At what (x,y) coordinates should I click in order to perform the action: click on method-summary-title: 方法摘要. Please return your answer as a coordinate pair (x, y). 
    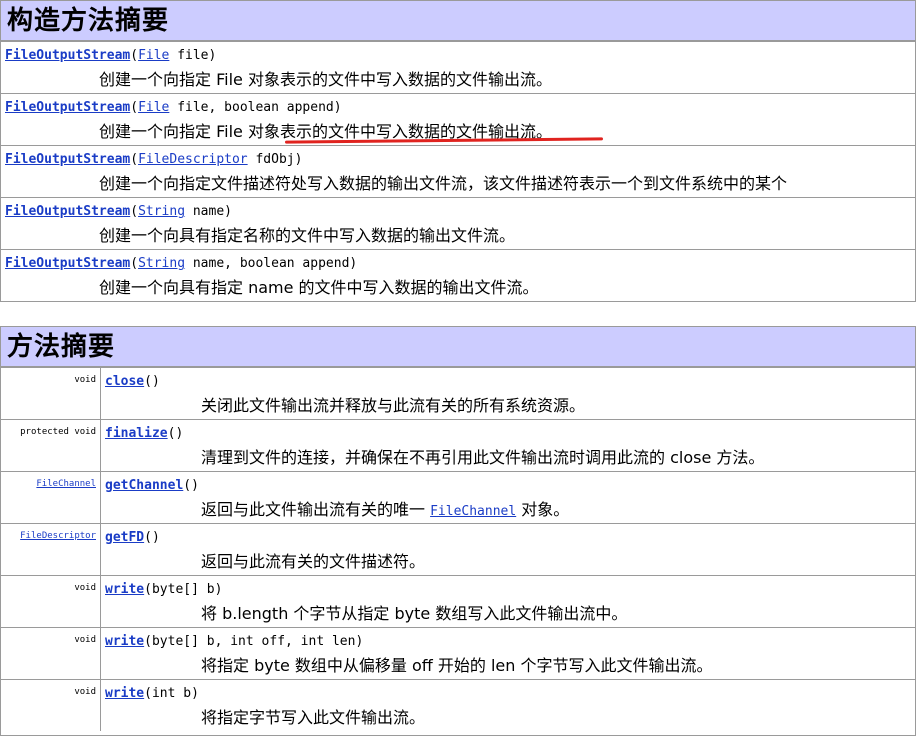
    Looking at the image, I should click on (458, 347).